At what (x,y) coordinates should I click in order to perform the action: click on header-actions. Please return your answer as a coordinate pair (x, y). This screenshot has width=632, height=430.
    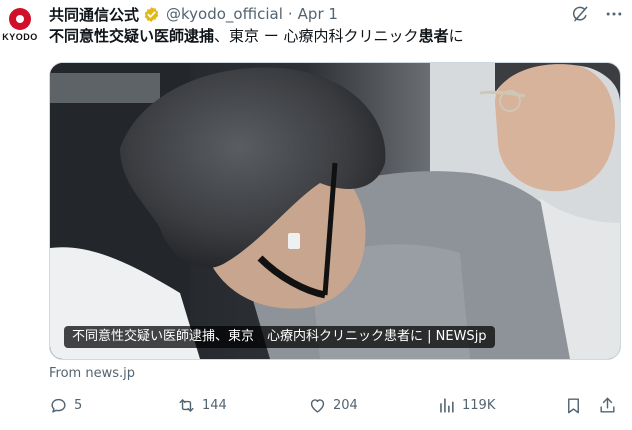
    Looking at the image, I should click on (597, 14).